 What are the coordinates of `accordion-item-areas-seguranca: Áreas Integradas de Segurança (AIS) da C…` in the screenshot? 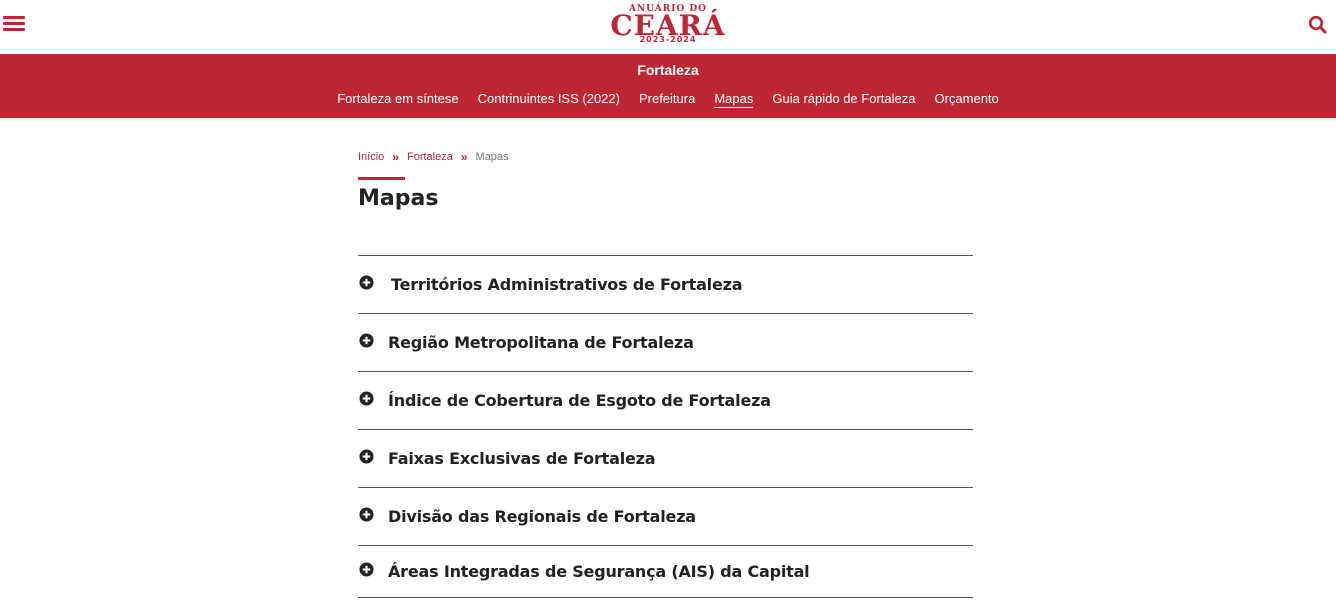 It's located at (665, 572).